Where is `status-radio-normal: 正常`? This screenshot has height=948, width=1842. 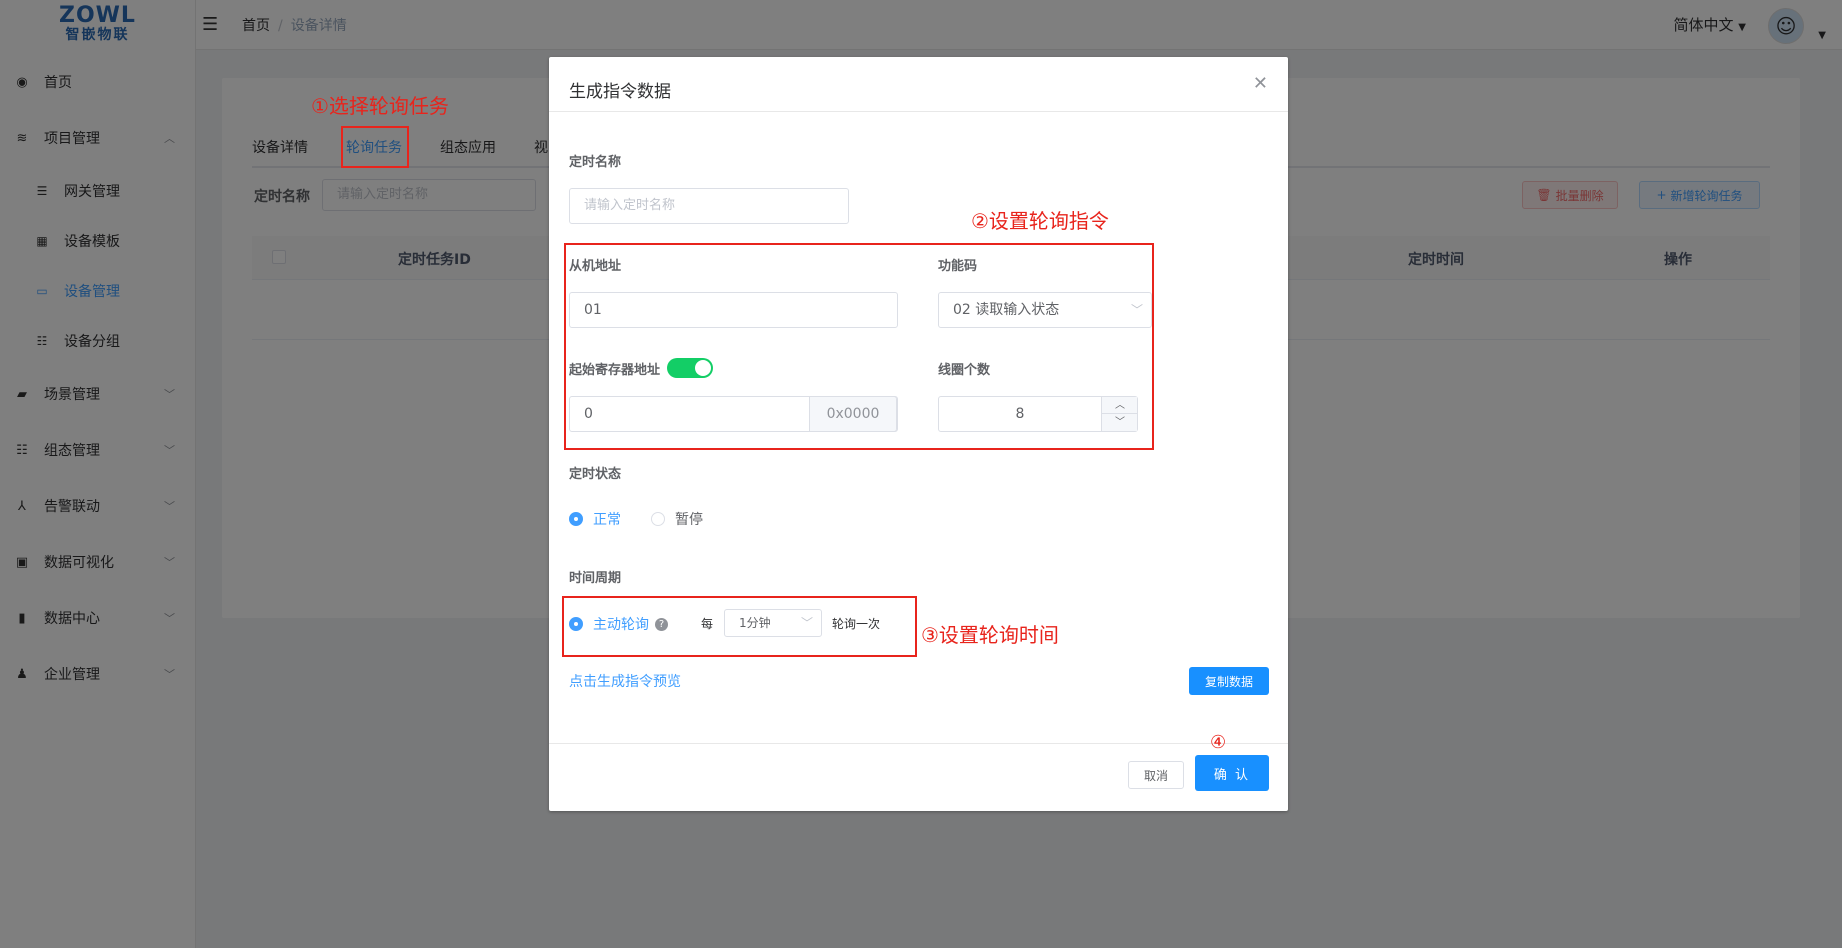 status-radio-normal: 正常 is located at coordinates (595, 519).